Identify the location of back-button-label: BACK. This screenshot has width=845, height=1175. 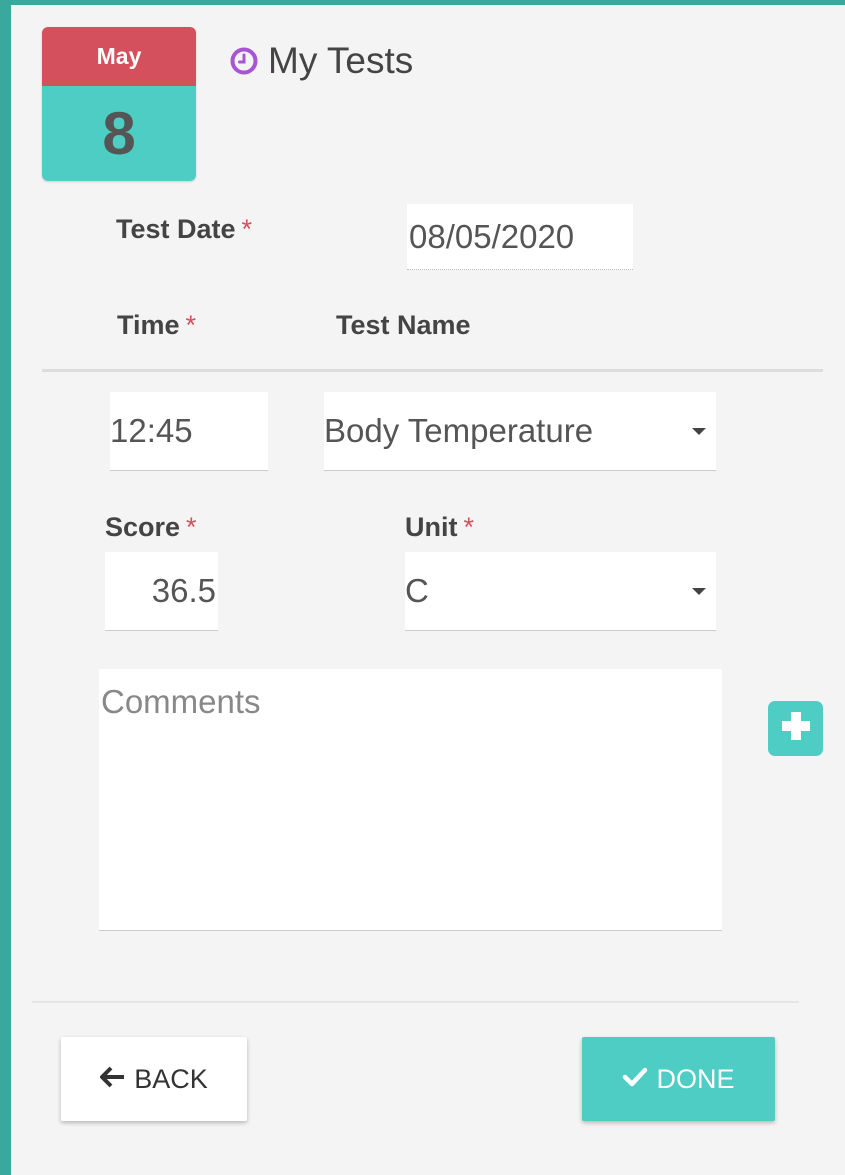
(171, 1078).